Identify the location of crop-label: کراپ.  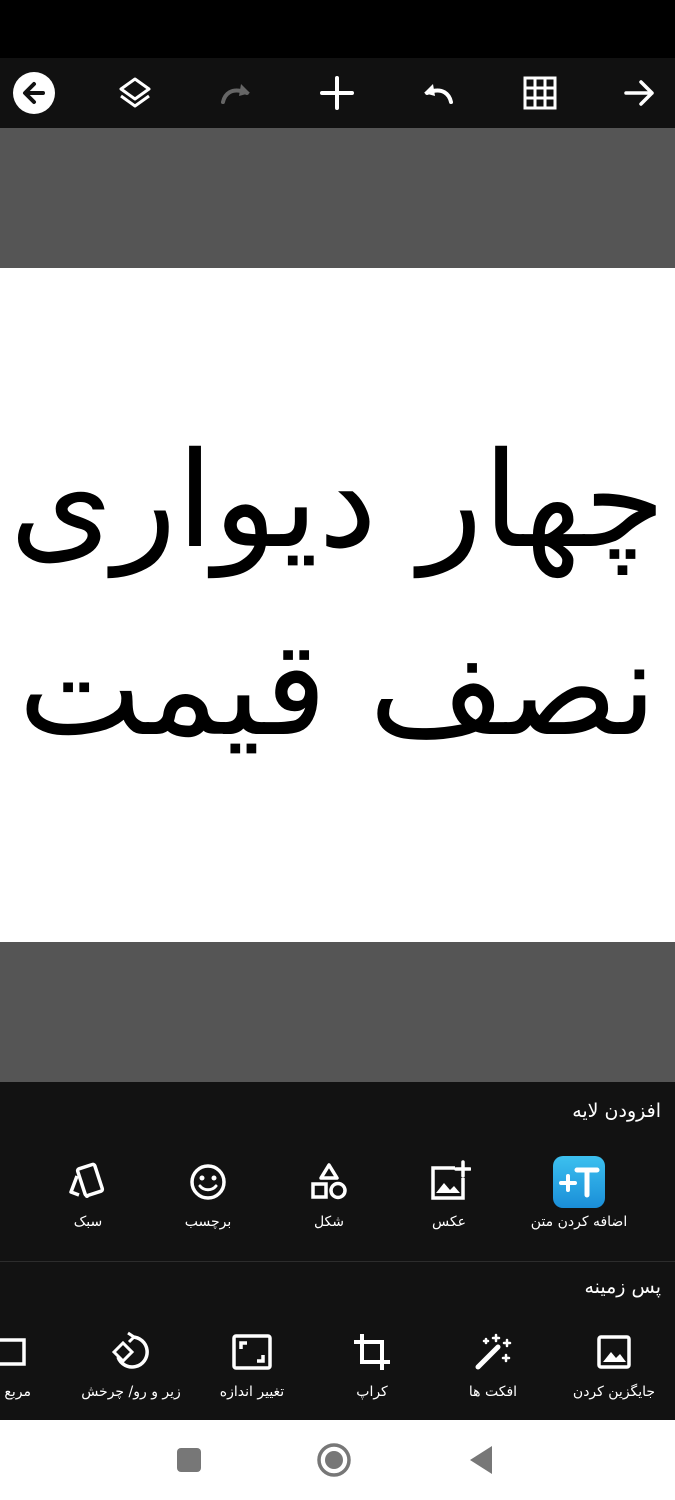
(372, 1392).